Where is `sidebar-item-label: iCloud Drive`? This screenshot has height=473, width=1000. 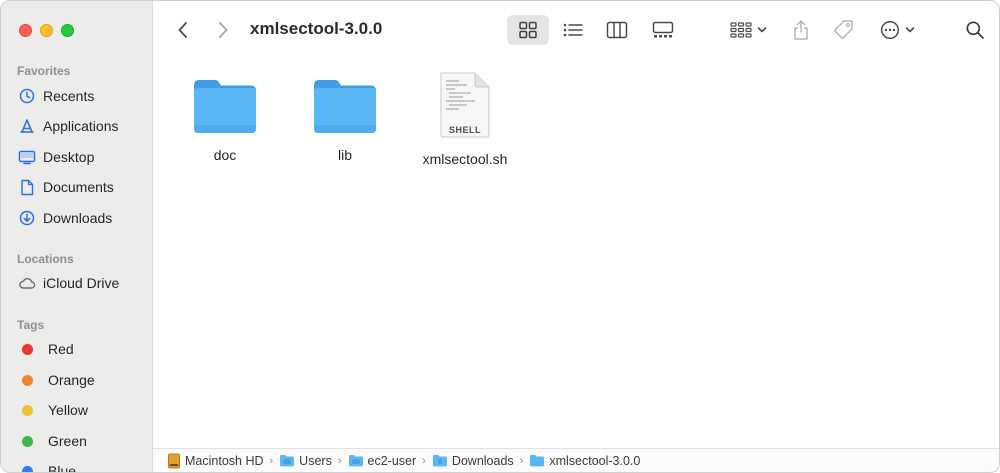 sidebar-item-label: iCloud Drive is located at coordinates (81, 283).